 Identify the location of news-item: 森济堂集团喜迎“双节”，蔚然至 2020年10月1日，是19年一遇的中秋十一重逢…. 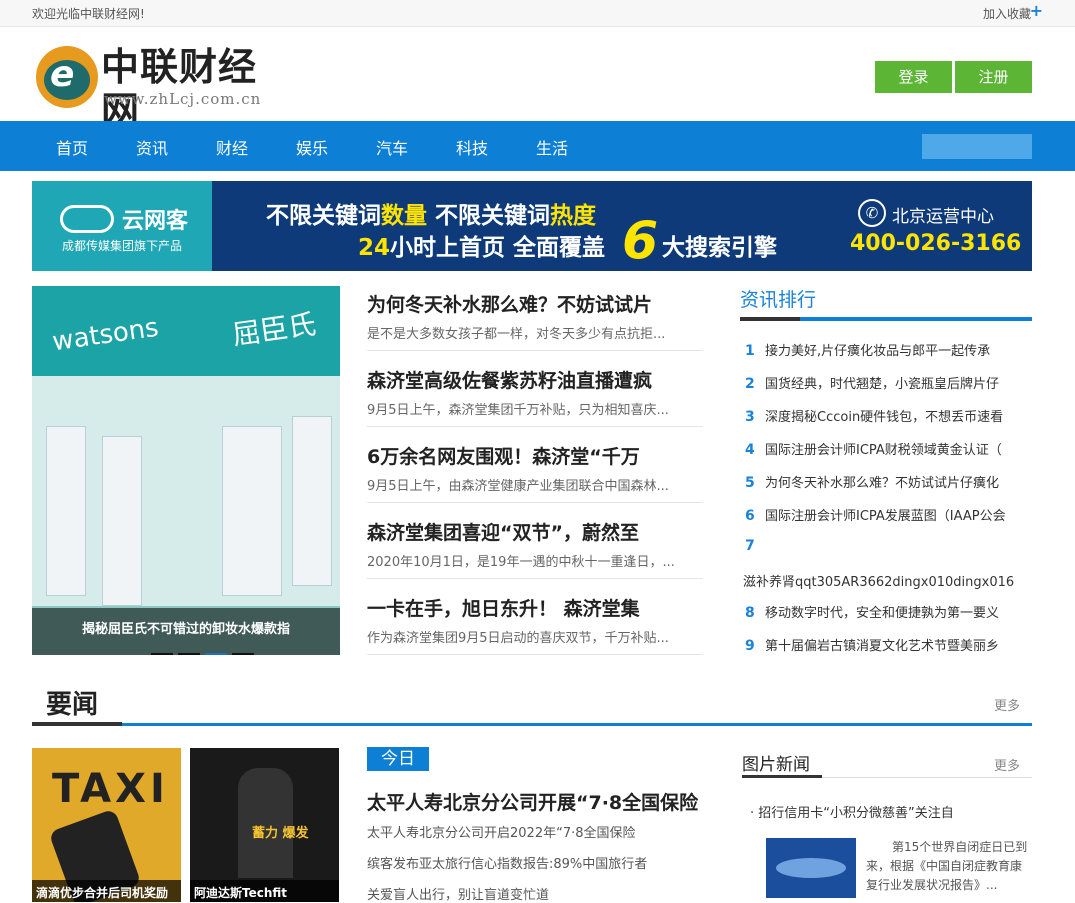
(535, 548).